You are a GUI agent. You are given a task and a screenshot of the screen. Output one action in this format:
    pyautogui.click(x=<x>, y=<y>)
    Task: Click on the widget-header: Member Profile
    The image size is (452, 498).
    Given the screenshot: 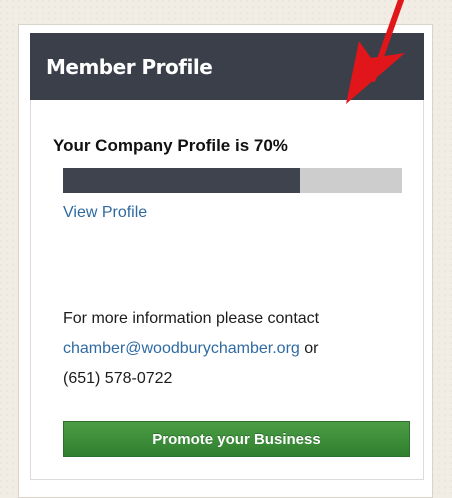 What is the action you would take?
    pyautogui.click(x=227, y=66)
    